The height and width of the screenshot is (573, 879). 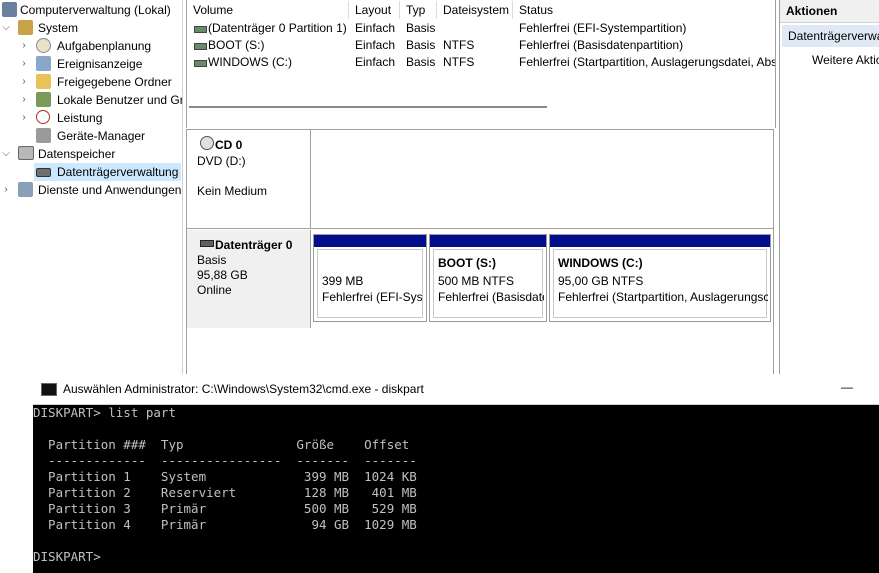 I want to click on shared-folder-icon, so click(x=43, y=81).